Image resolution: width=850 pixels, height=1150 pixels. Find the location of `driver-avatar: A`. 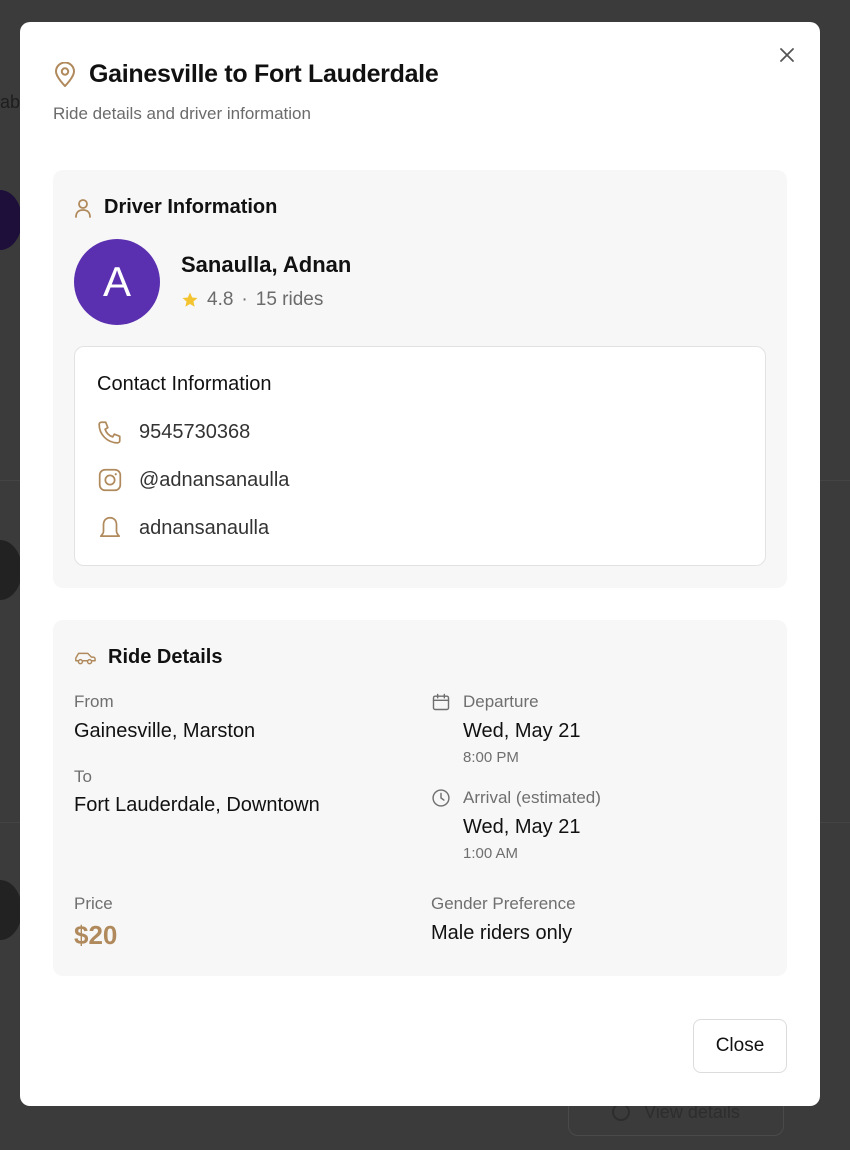

driver-avatar: A is located at coordinates (117, 282).